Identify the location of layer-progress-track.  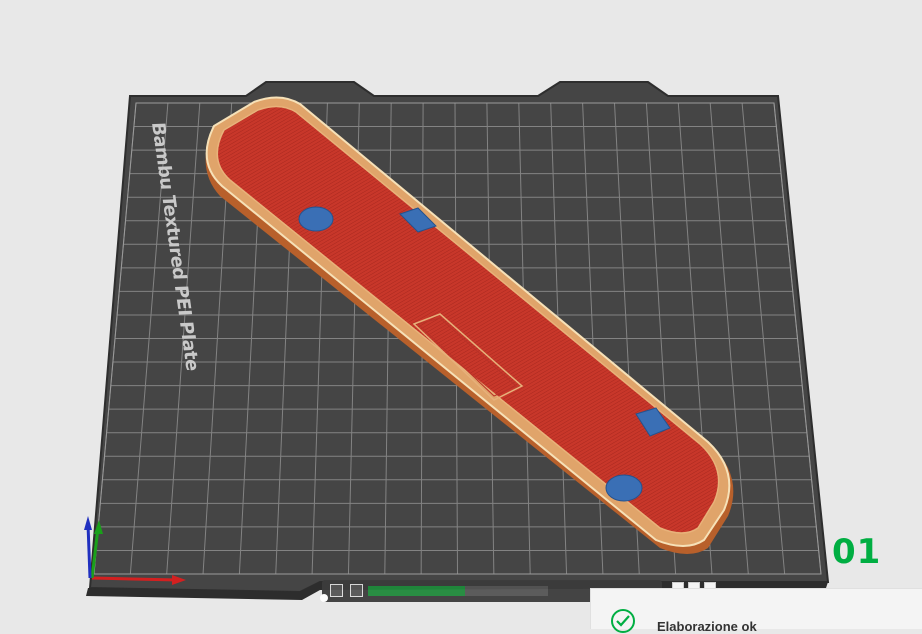
(458, 591).